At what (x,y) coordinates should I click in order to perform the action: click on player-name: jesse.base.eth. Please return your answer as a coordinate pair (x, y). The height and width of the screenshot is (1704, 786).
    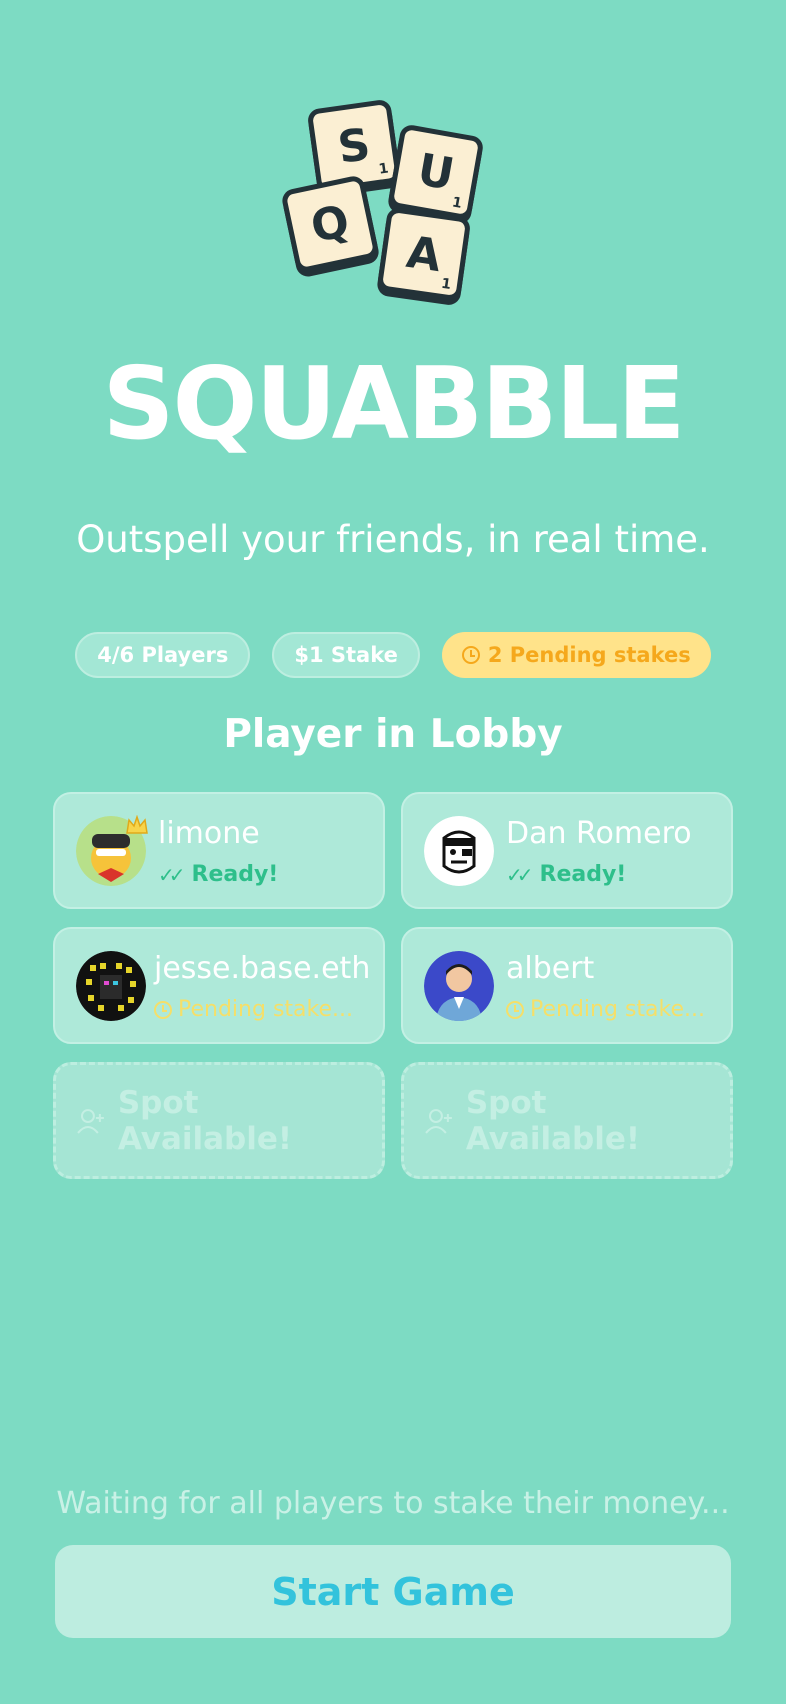
    Looking at the image, I should click on (262, 968).